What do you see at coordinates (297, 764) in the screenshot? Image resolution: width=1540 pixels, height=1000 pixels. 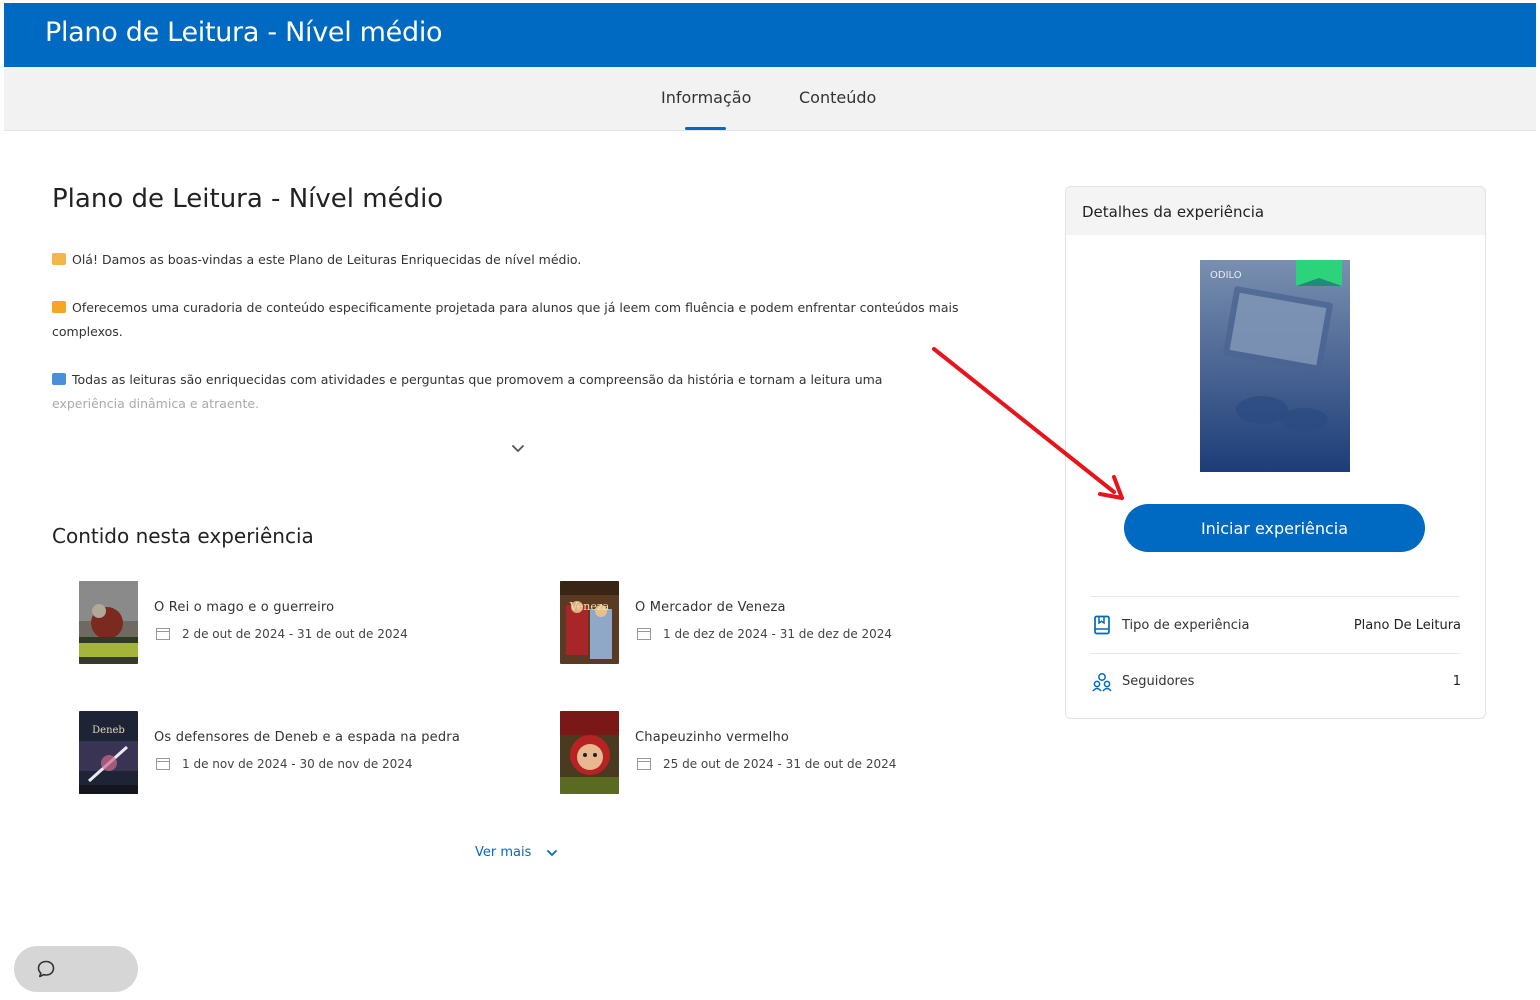 I see `item-dates: 1 de nov de 2024 - 30 de nov de 2024` at bounding box center [297, 764].